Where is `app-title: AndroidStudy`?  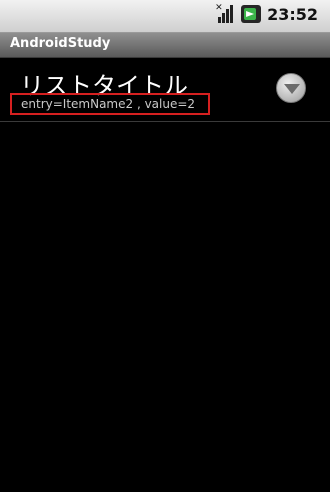
app-title: AndroidStudy is located at coordinates (60, 43).